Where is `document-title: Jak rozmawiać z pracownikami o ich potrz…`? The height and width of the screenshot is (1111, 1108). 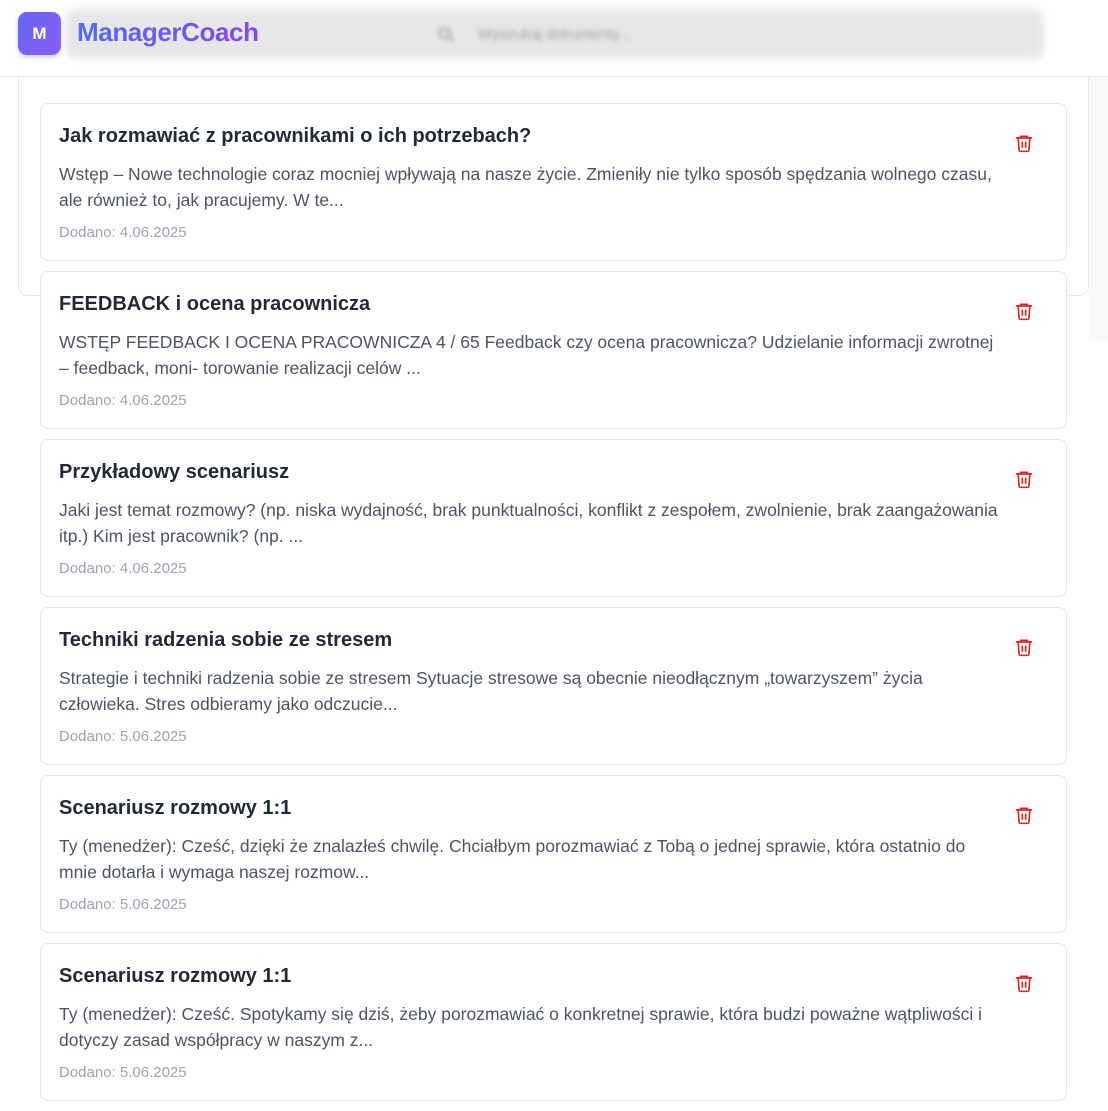 document-title: Jak rozmawiać z pracownikami o ich potrz… is located at coordinates (295, 136).